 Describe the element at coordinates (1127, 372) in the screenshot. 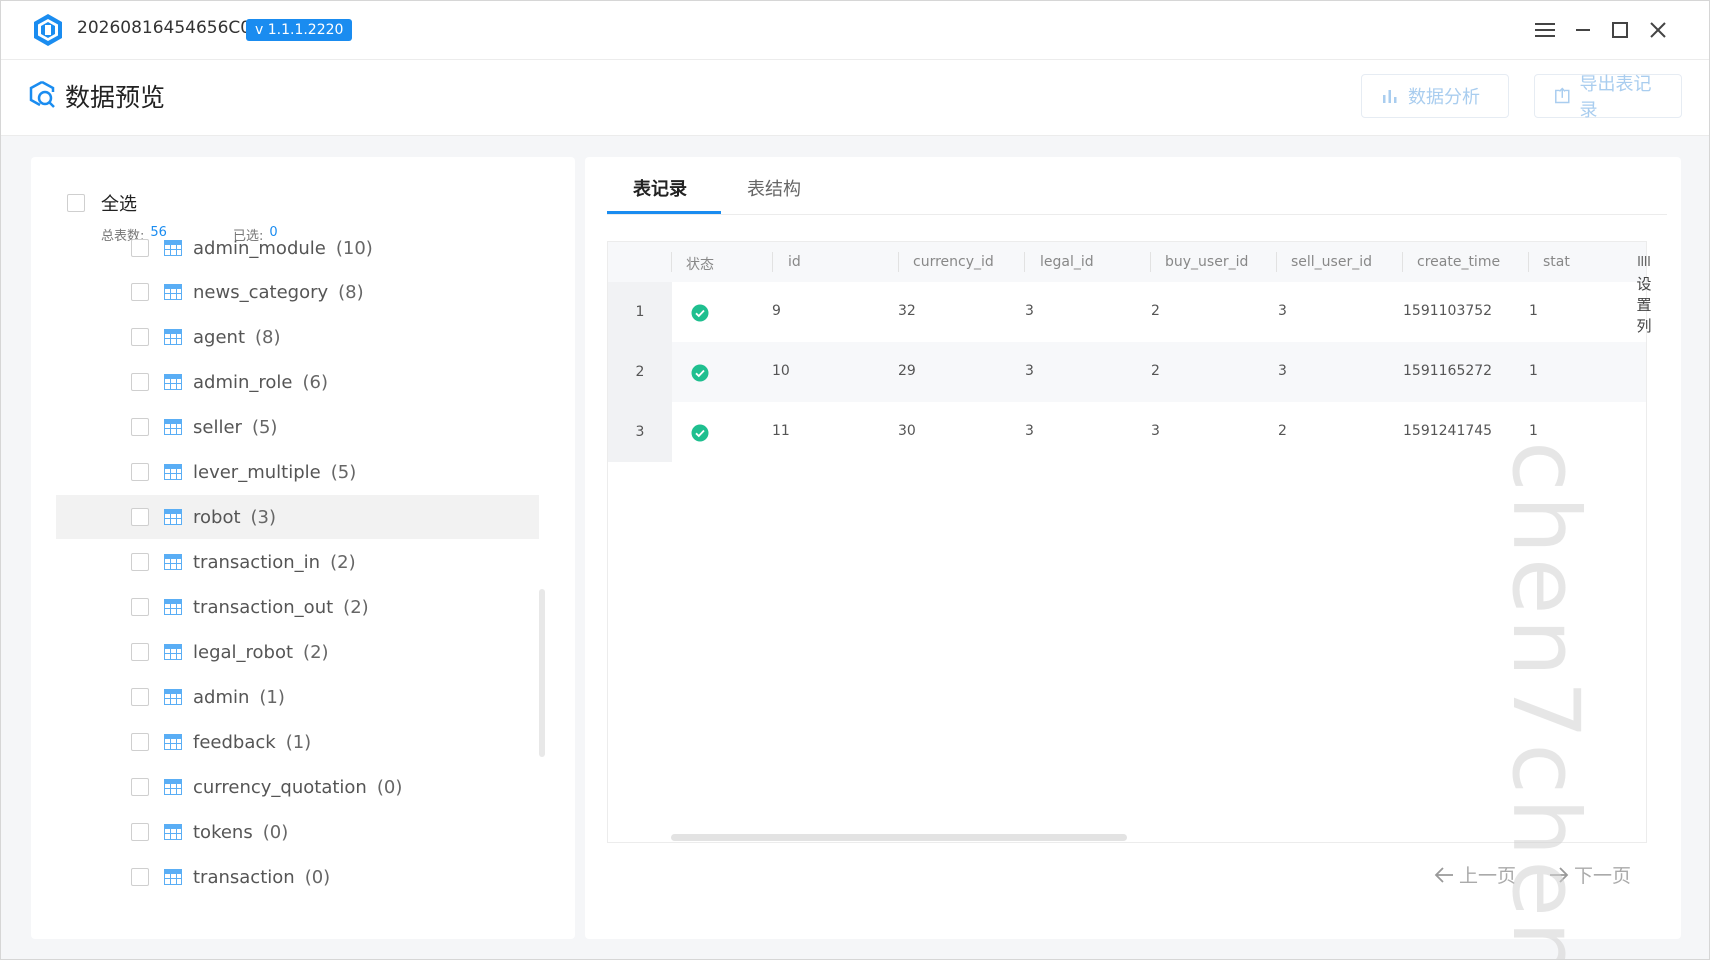

I see `table-row: 2 10 29 3 2 3 1591165272 1` at that location.